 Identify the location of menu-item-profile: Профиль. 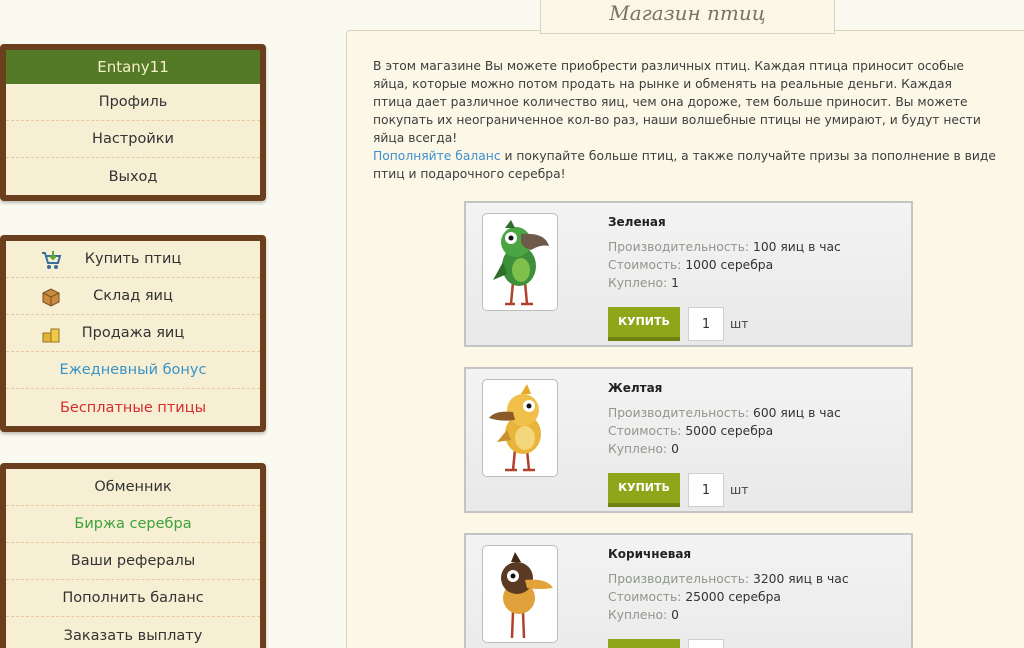
(133, 102).